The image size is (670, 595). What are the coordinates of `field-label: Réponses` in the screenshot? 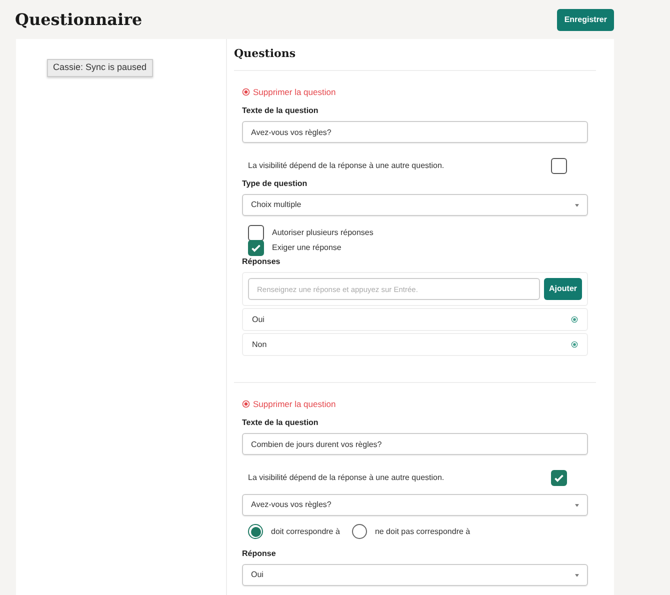 It's located at (262, 262).